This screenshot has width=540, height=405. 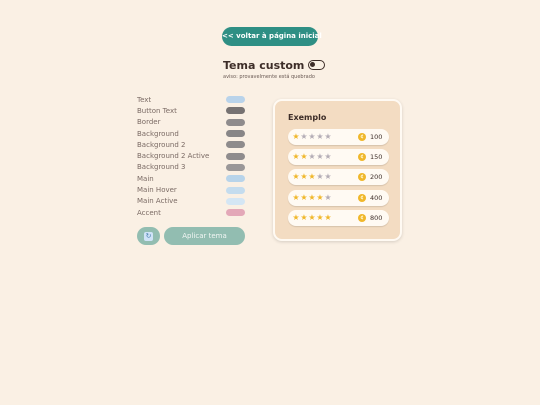 What do you see at coordinates (191, 99) in the screenshot?
I see `color-row: Text` at bounding box center [191, 99].